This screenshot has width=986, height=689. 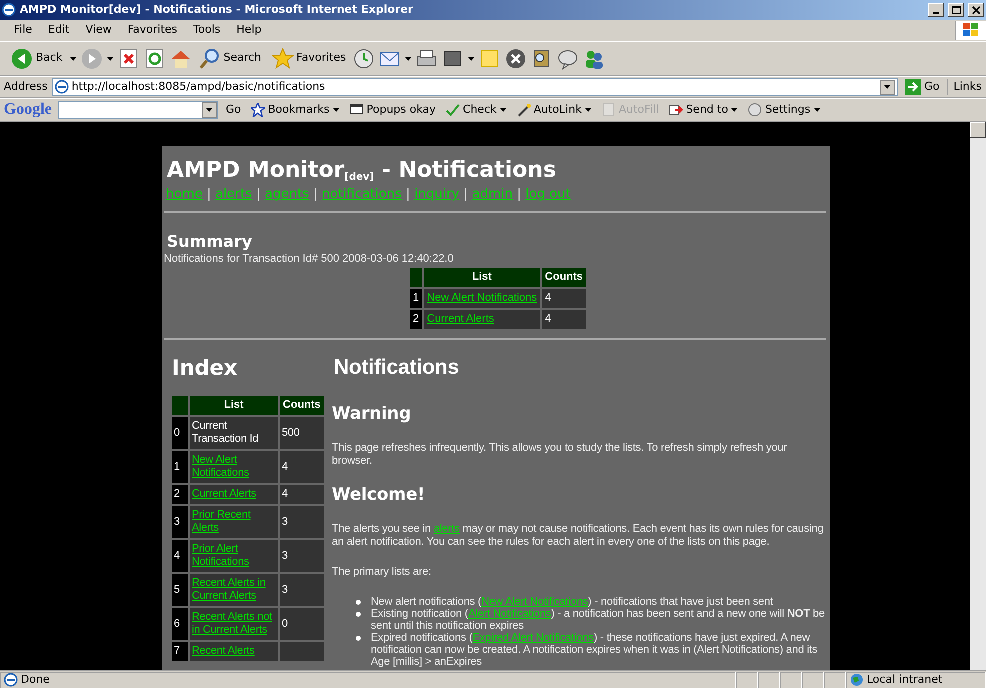 I want to click on paragraph: This page refreshes infrequently. This allows you to study the lists. To refresh simply refresh your browser., so click(x=560, y=455).